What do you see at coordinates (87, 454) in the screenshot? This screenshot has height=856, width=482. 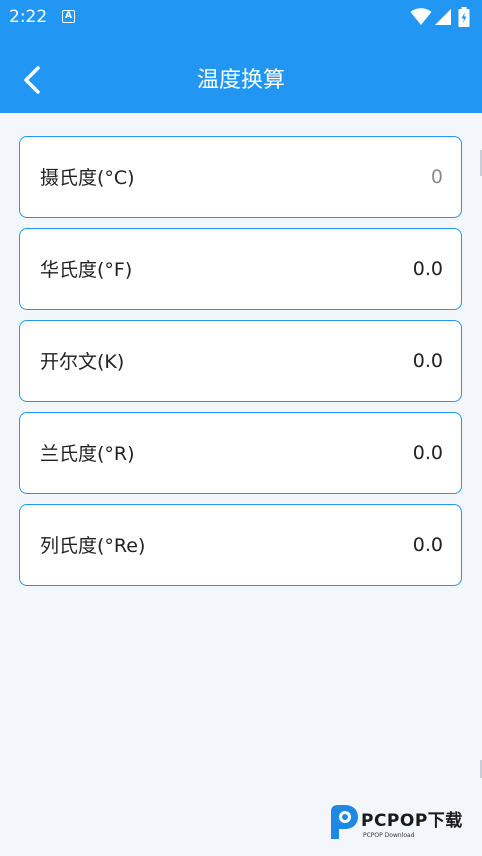 I see `rankine-label: 兰氏度(°R)` at bounding box center [87, 454].